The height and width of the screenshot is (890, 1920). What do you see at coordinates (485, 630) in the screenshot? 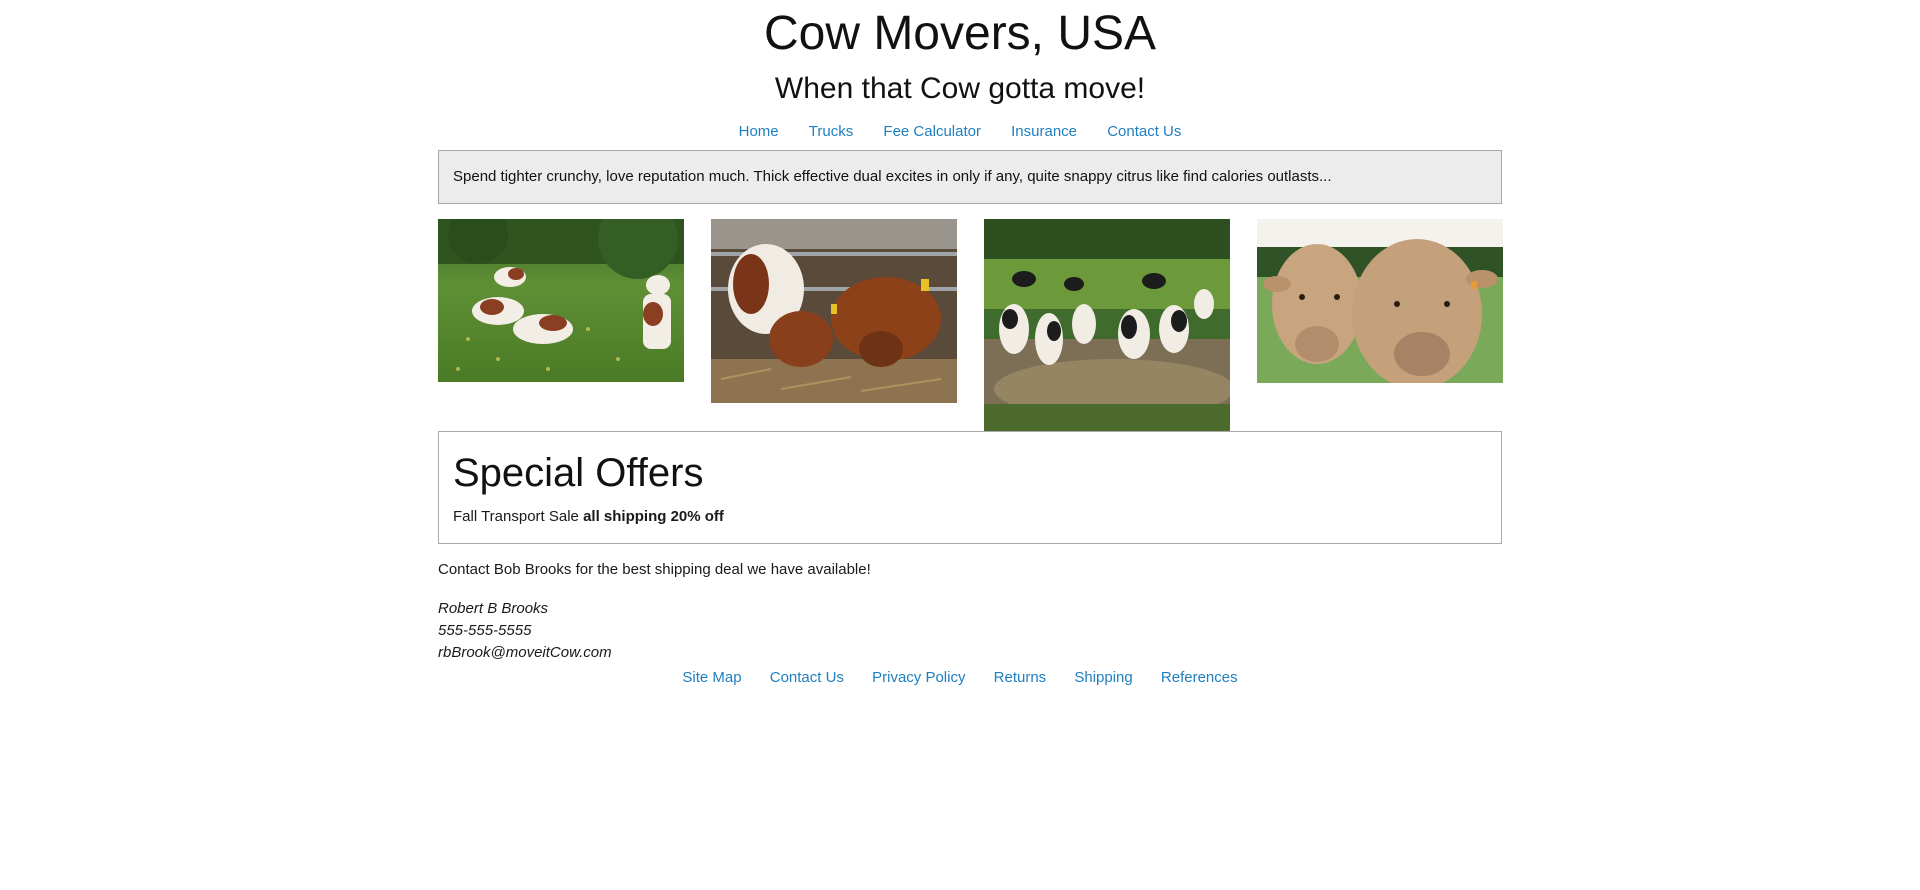
I see `contact-phone: 555-555-5555` at bounding box center [485, 630].